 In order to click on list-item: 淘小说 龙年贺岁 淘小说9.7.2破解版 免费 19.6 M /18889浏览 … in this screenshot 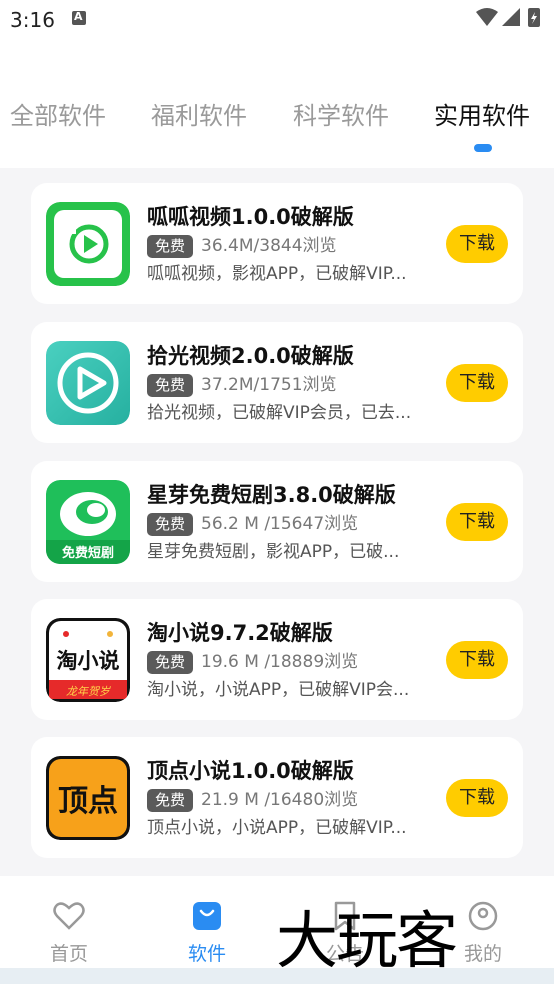, I will do `click(277, 659)`.